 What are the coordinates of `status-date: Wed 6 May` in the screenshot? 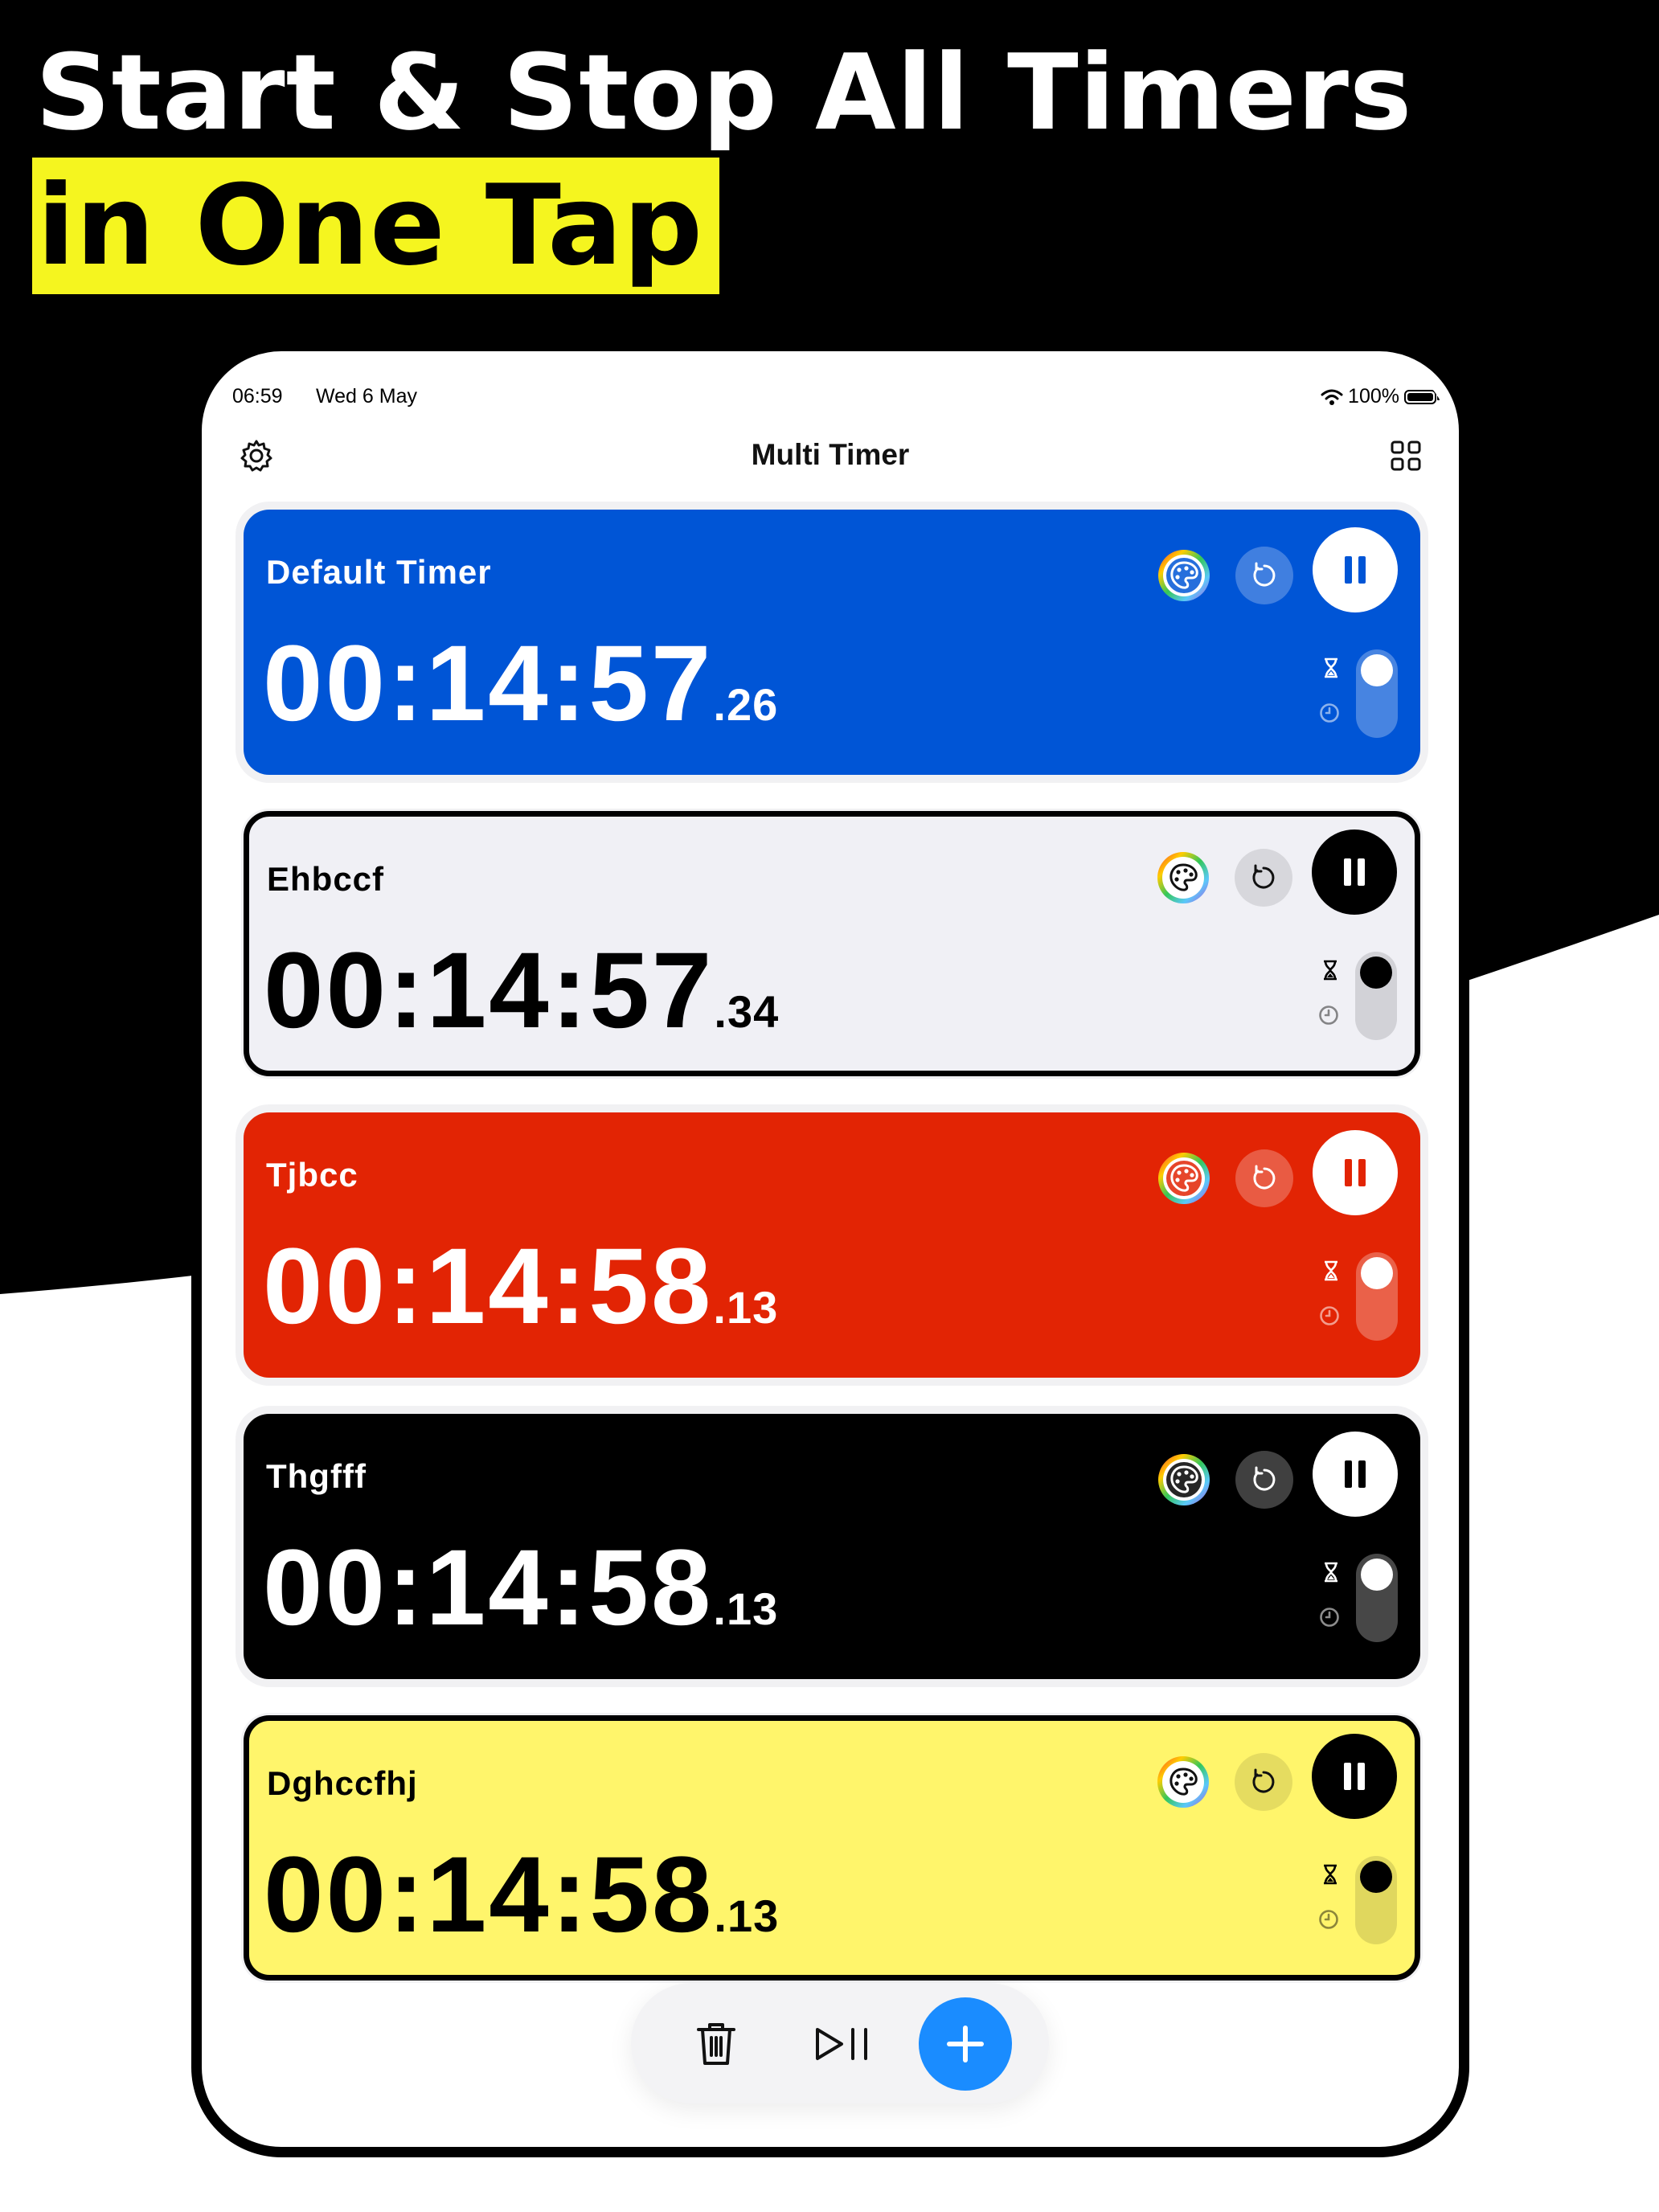 It's located at (366, 396).